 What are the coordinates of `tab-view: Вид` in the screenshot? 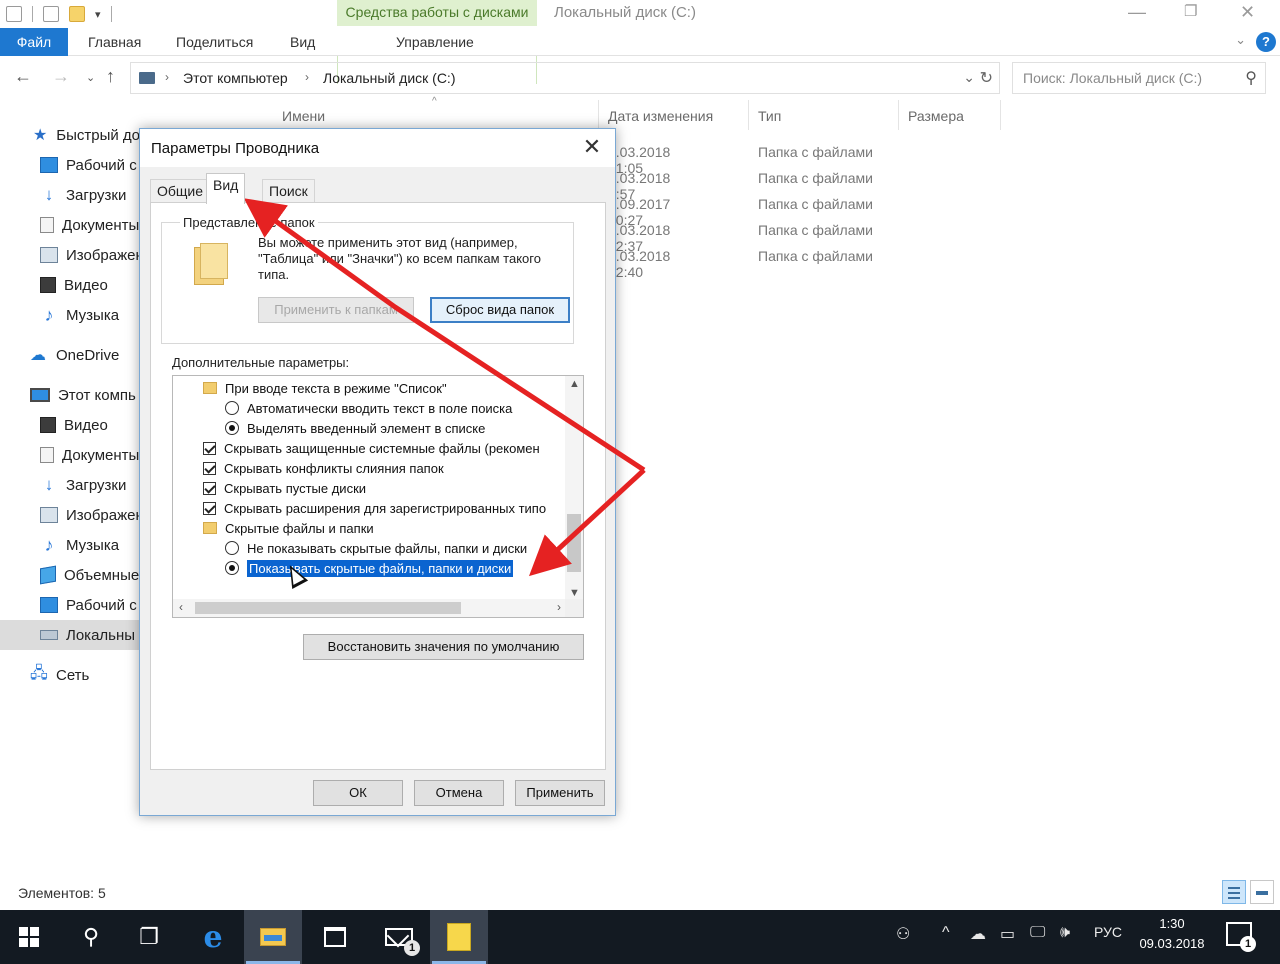 It's located at (302, 42).